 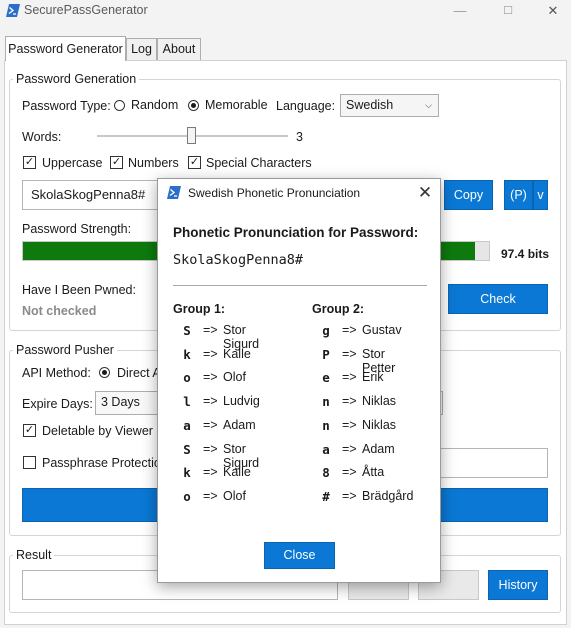 I want to click on phonetic-word: Gustav, so click(x=382, y=330).